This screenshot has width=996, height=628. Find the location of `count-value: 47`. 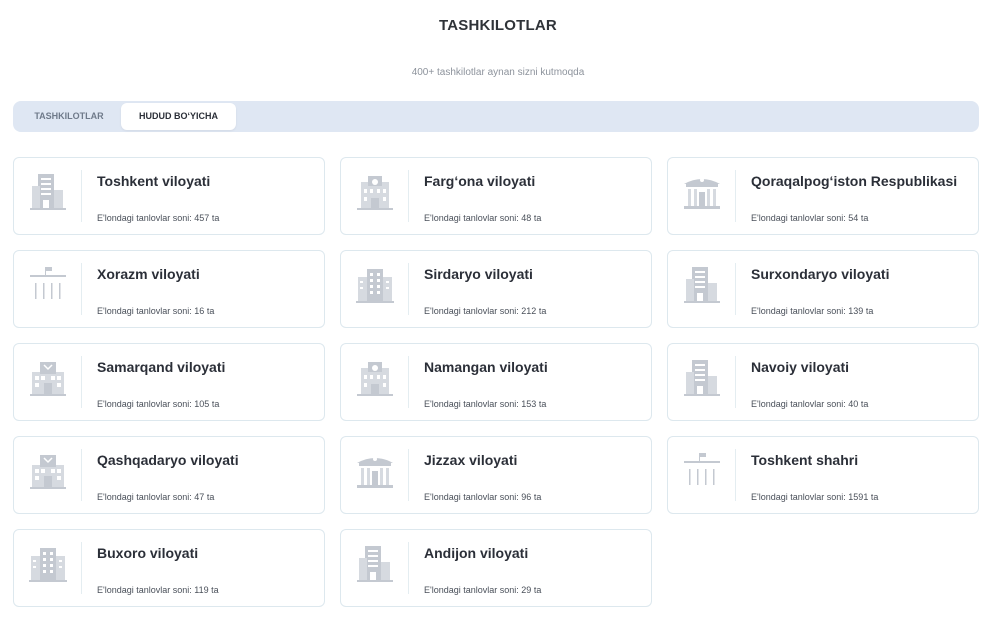

count-value: 47 is located at coordinates (199, 497).